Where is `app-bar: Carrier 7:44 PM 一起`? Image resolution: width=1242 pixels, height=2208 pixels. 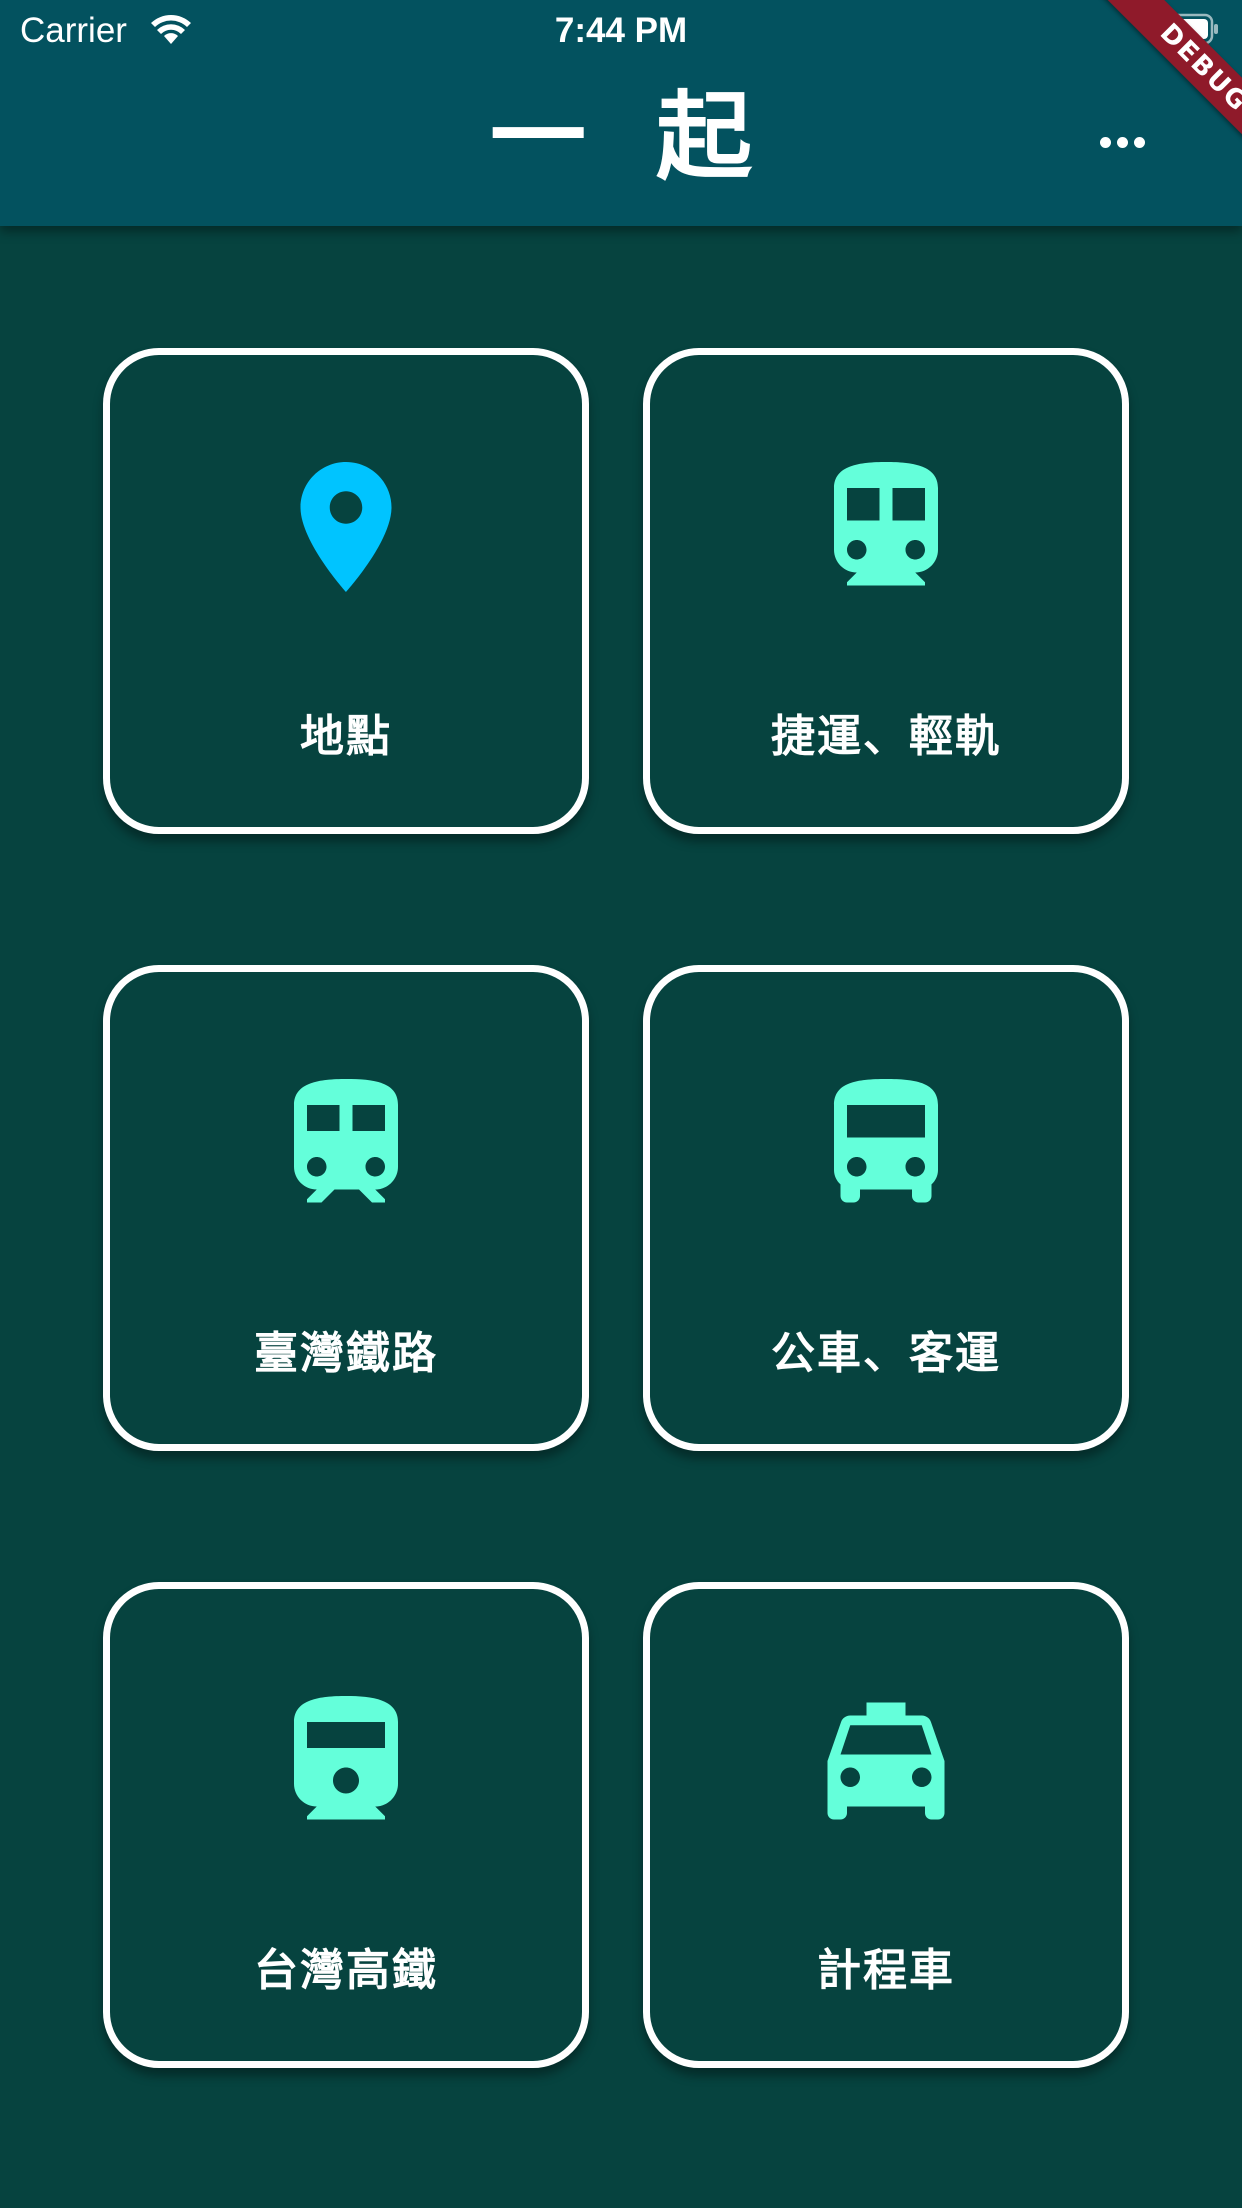 app-bar: Carrier 7:44 PM 一起 is located at coordinates (621, 113).